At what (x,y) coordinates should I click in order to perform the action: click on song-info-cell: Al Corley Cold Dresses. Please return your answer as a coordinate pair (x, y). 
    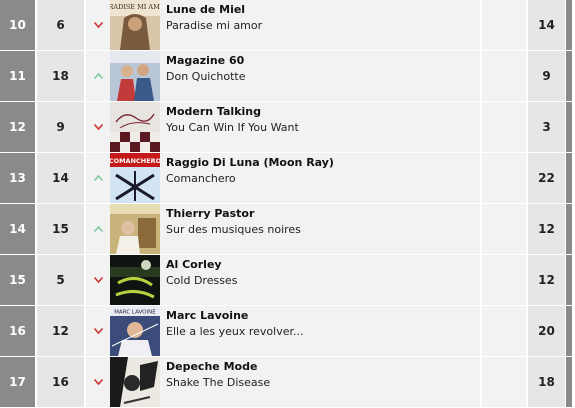
    Looking at the image, I should click on (321, 280).